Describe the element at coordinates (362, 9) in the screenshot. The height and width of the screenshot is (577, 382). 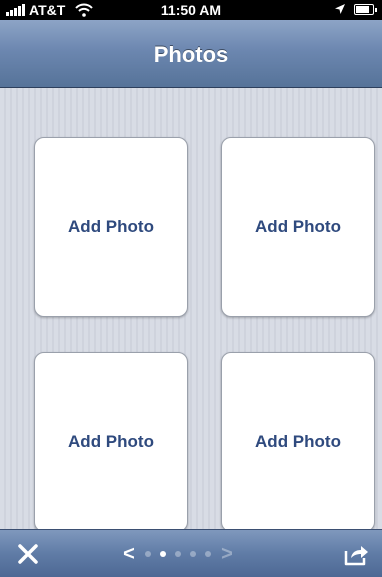
I see `battery-fill` at that location.